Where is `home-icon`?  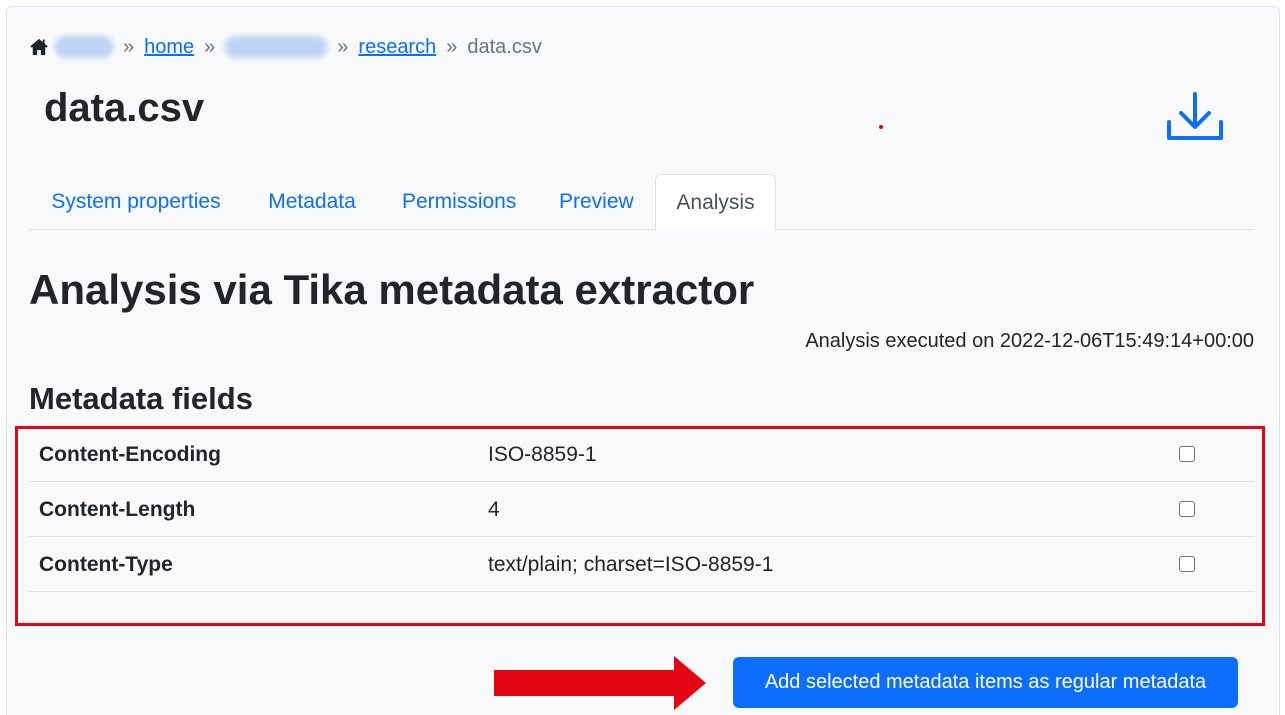
home-icon is located at coordinates (39, 47).